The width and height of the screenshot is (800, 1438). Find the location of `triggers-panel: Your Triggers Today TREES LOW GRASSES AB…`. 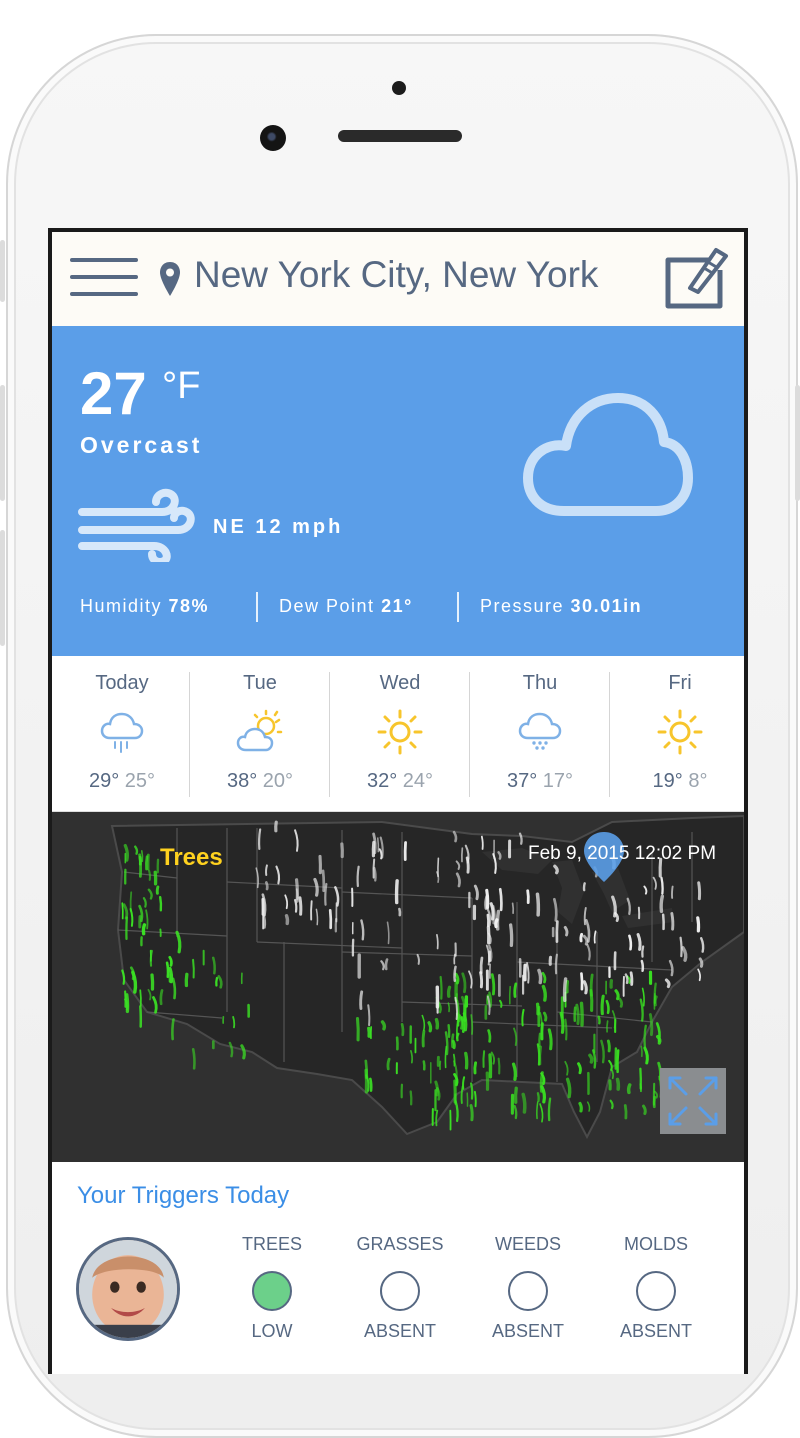

triggers-panel: Your Triggers Today TREES LOW GRASSES AB… is located at coordinates (398, 1268).